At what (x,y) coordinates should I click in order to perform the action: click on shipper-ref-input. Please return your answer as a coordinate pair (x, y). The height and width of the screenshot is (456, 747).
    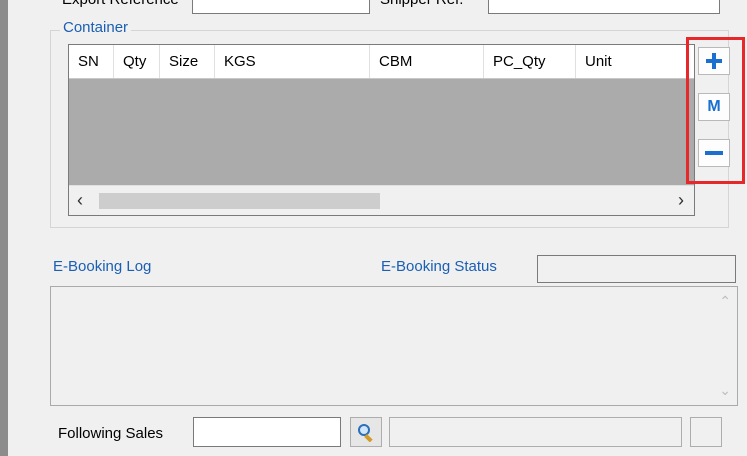
    Looking at the image, I should click on (604, 7).